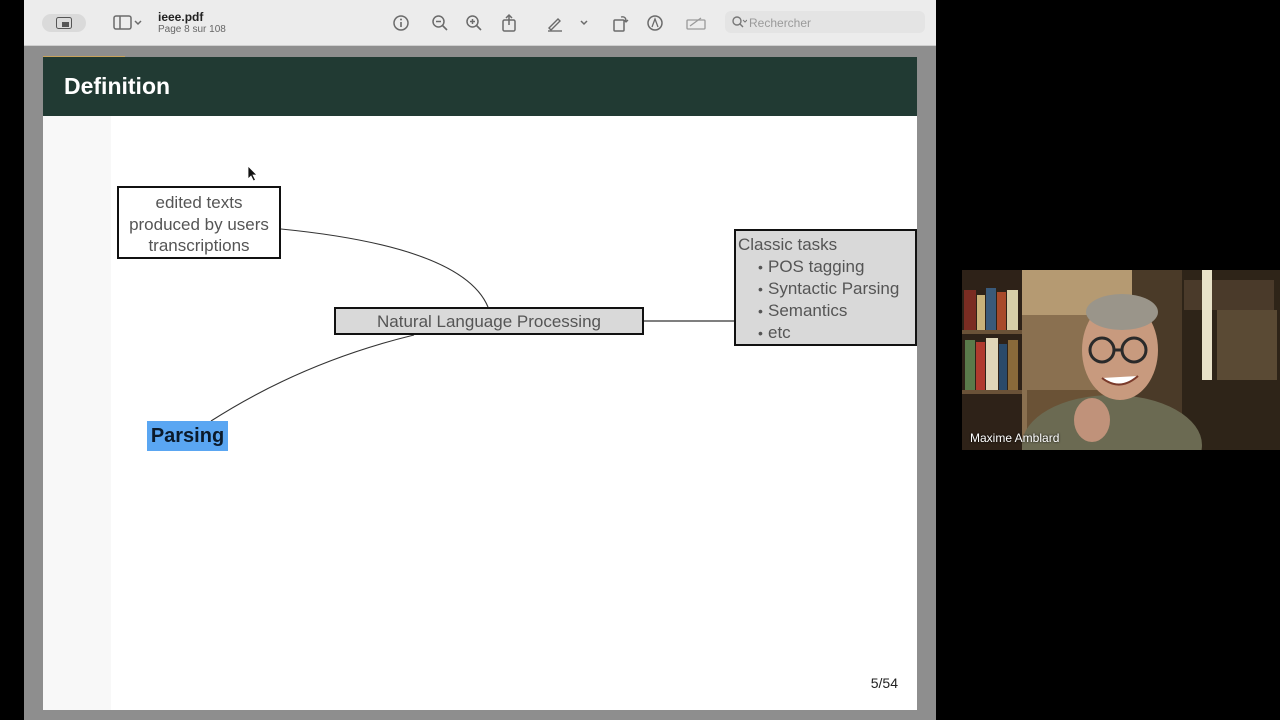  I want to click on webcam-feed-image, so click(1121, 360).